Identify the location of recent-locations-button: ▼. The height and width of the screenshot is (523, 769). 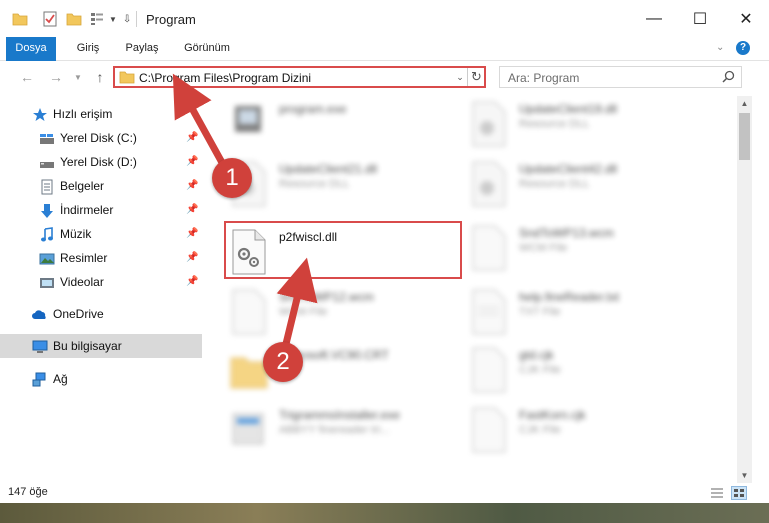
(78, 77).